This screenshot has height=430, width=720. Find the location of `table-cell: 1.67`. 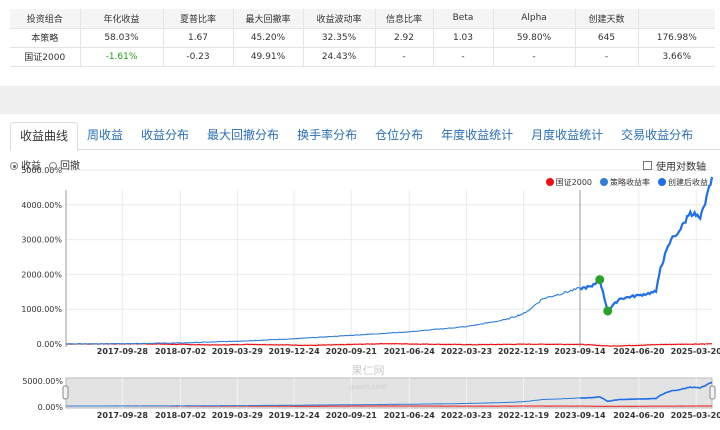

table-cell: 1.67 is located at coordinates (198, 38).